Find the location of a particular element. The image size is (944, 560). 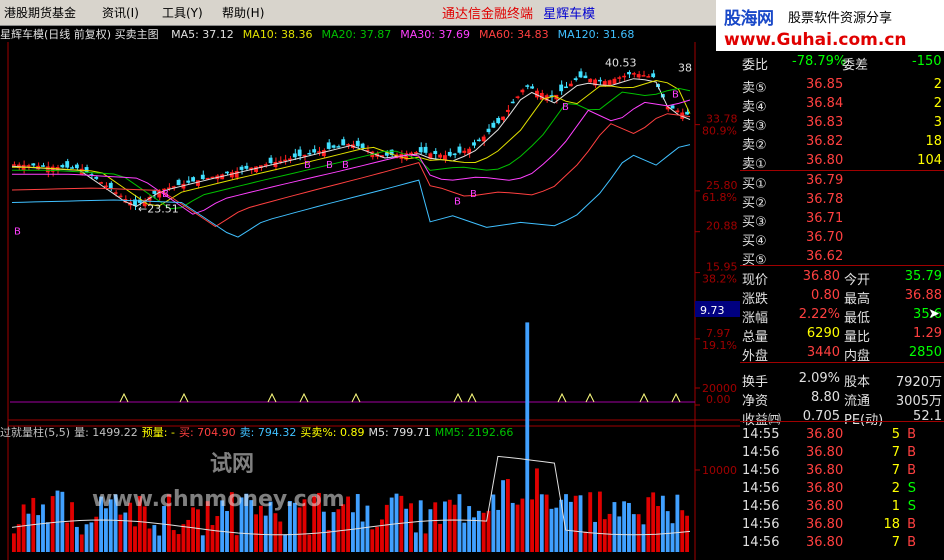

menu-item-hk-futures: 港股期货基金 is located at coordinates (40, 12).